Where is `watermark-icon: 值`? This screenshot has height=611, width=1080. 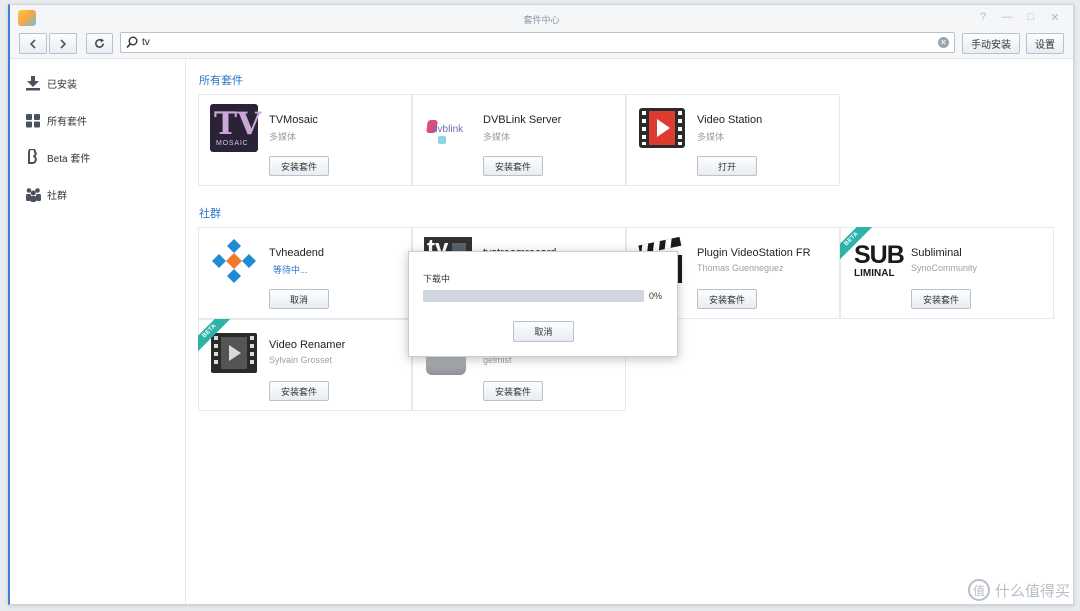 watermark-icon: 值 is located at coordinates (978, 590).